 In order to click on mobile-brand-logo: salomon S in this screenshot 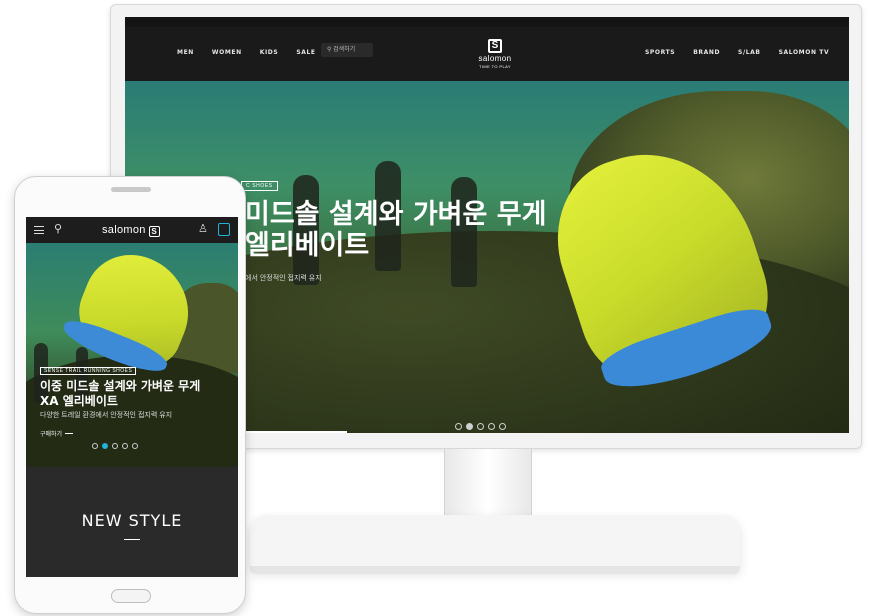, I will do `click(131, 230)`.